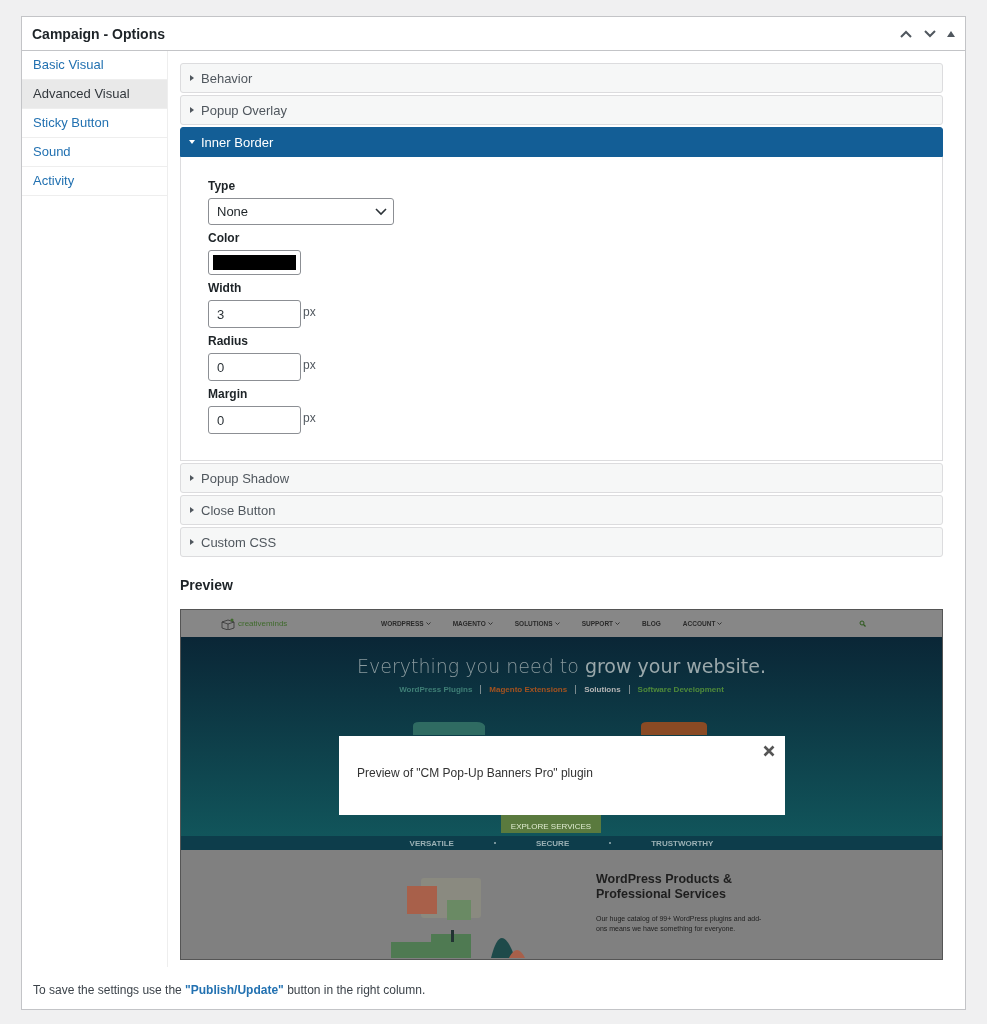 This screenshot has height=1024, width=987. What do you see at coordinates (94, 152) in the screenshot?
I see `sidebar-tab: Sound` at bounding box center [94, 152].